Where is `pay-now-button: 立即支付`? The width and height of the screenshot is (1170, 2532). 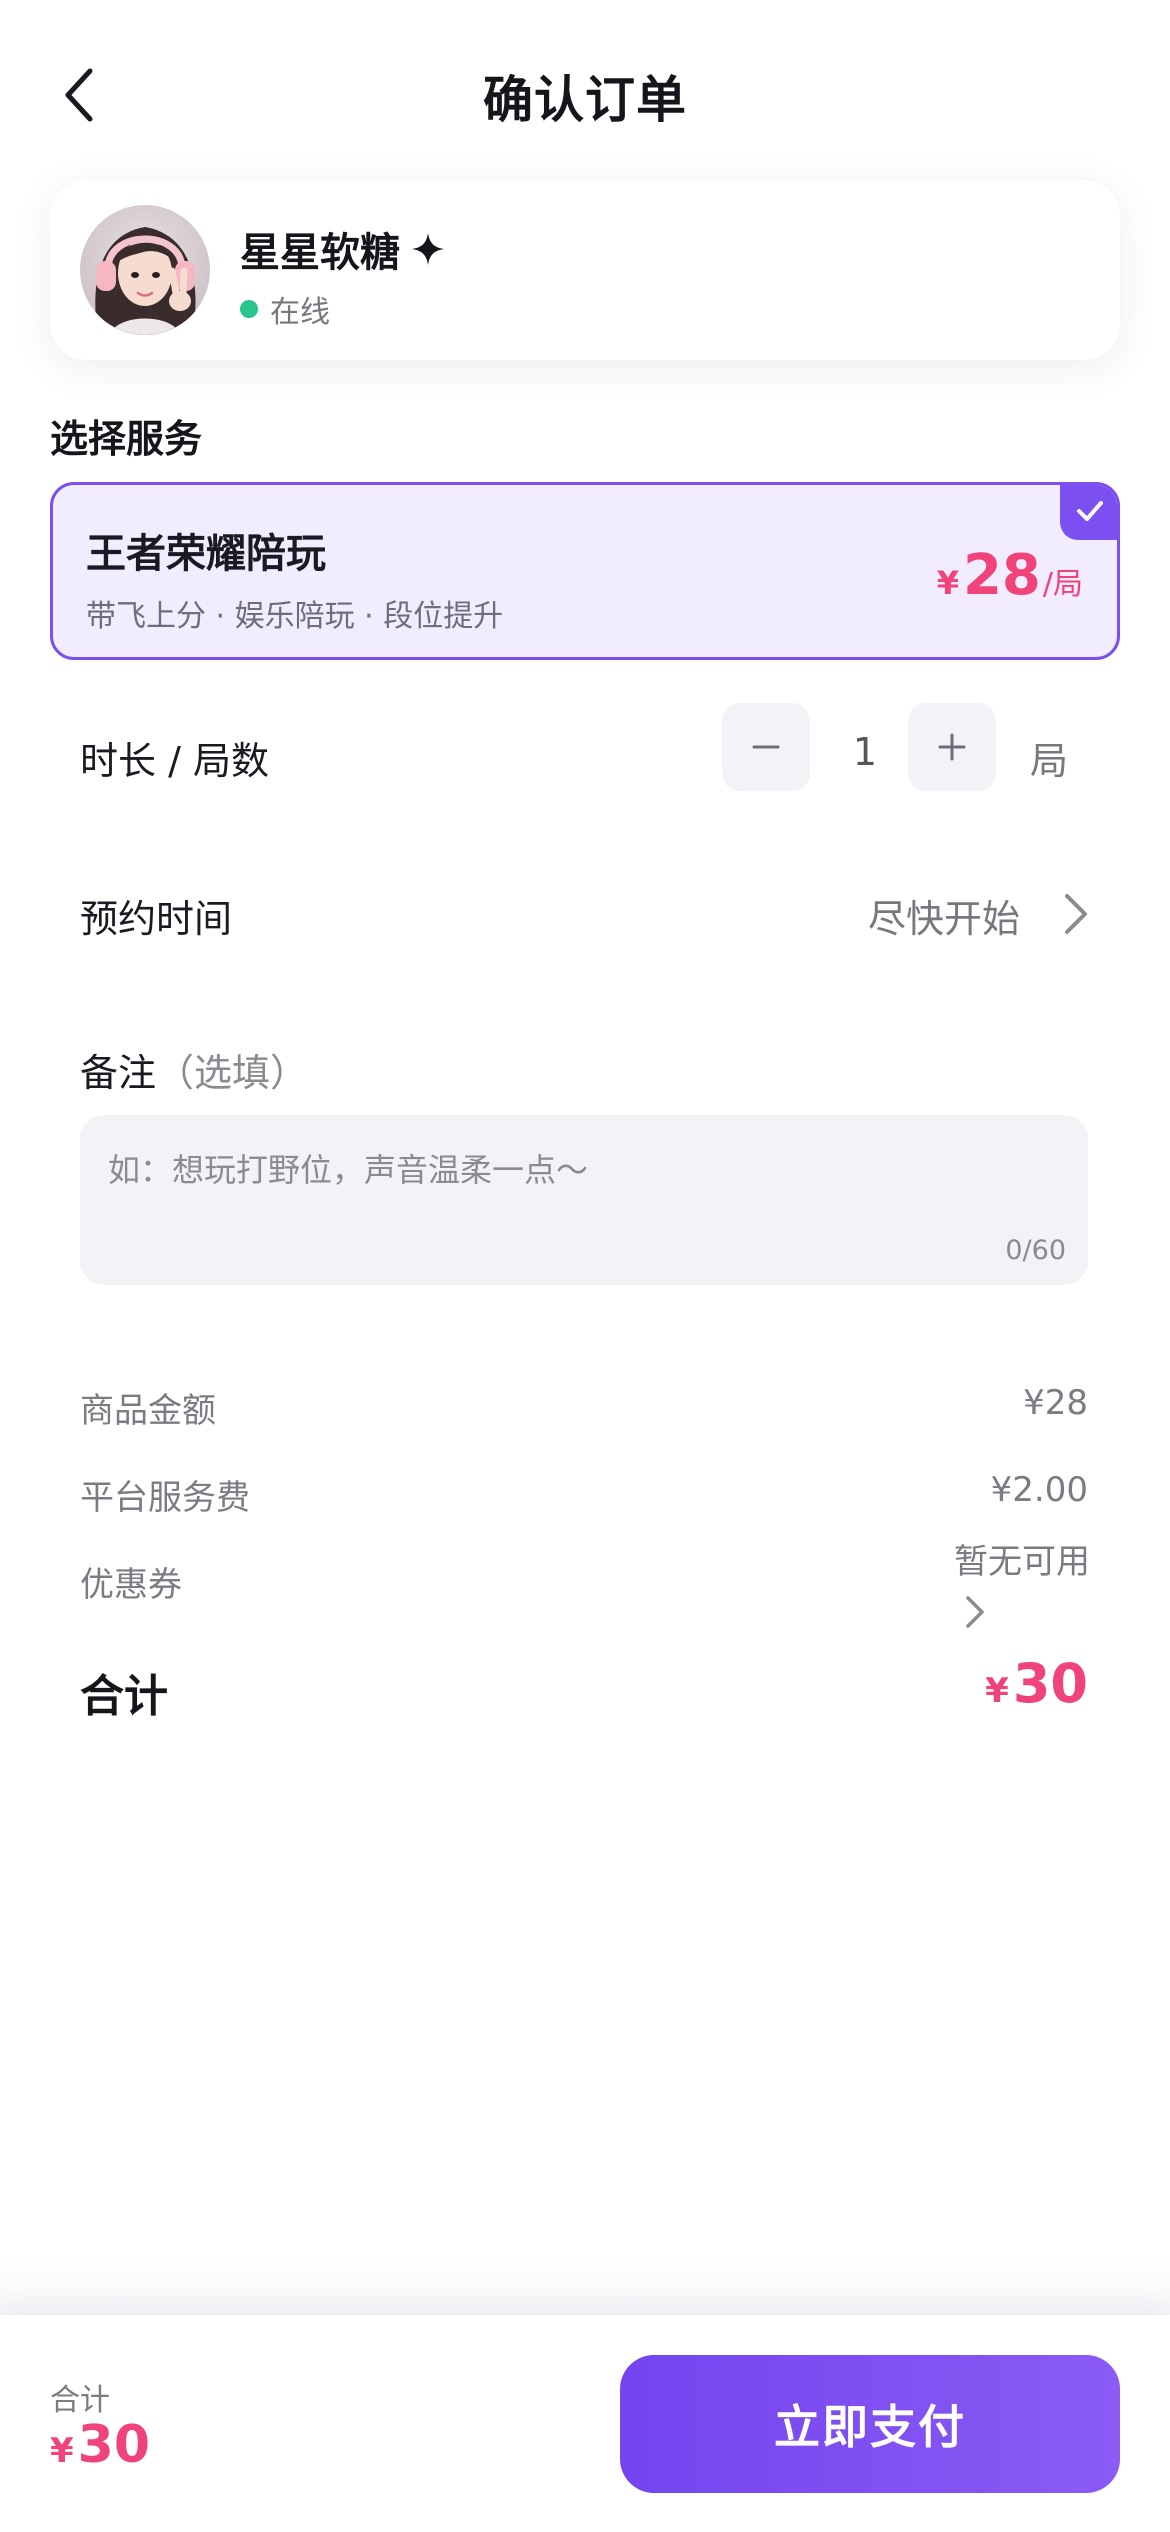
pay-now-button: 立即支付 is located at coordinates (870, 2424).